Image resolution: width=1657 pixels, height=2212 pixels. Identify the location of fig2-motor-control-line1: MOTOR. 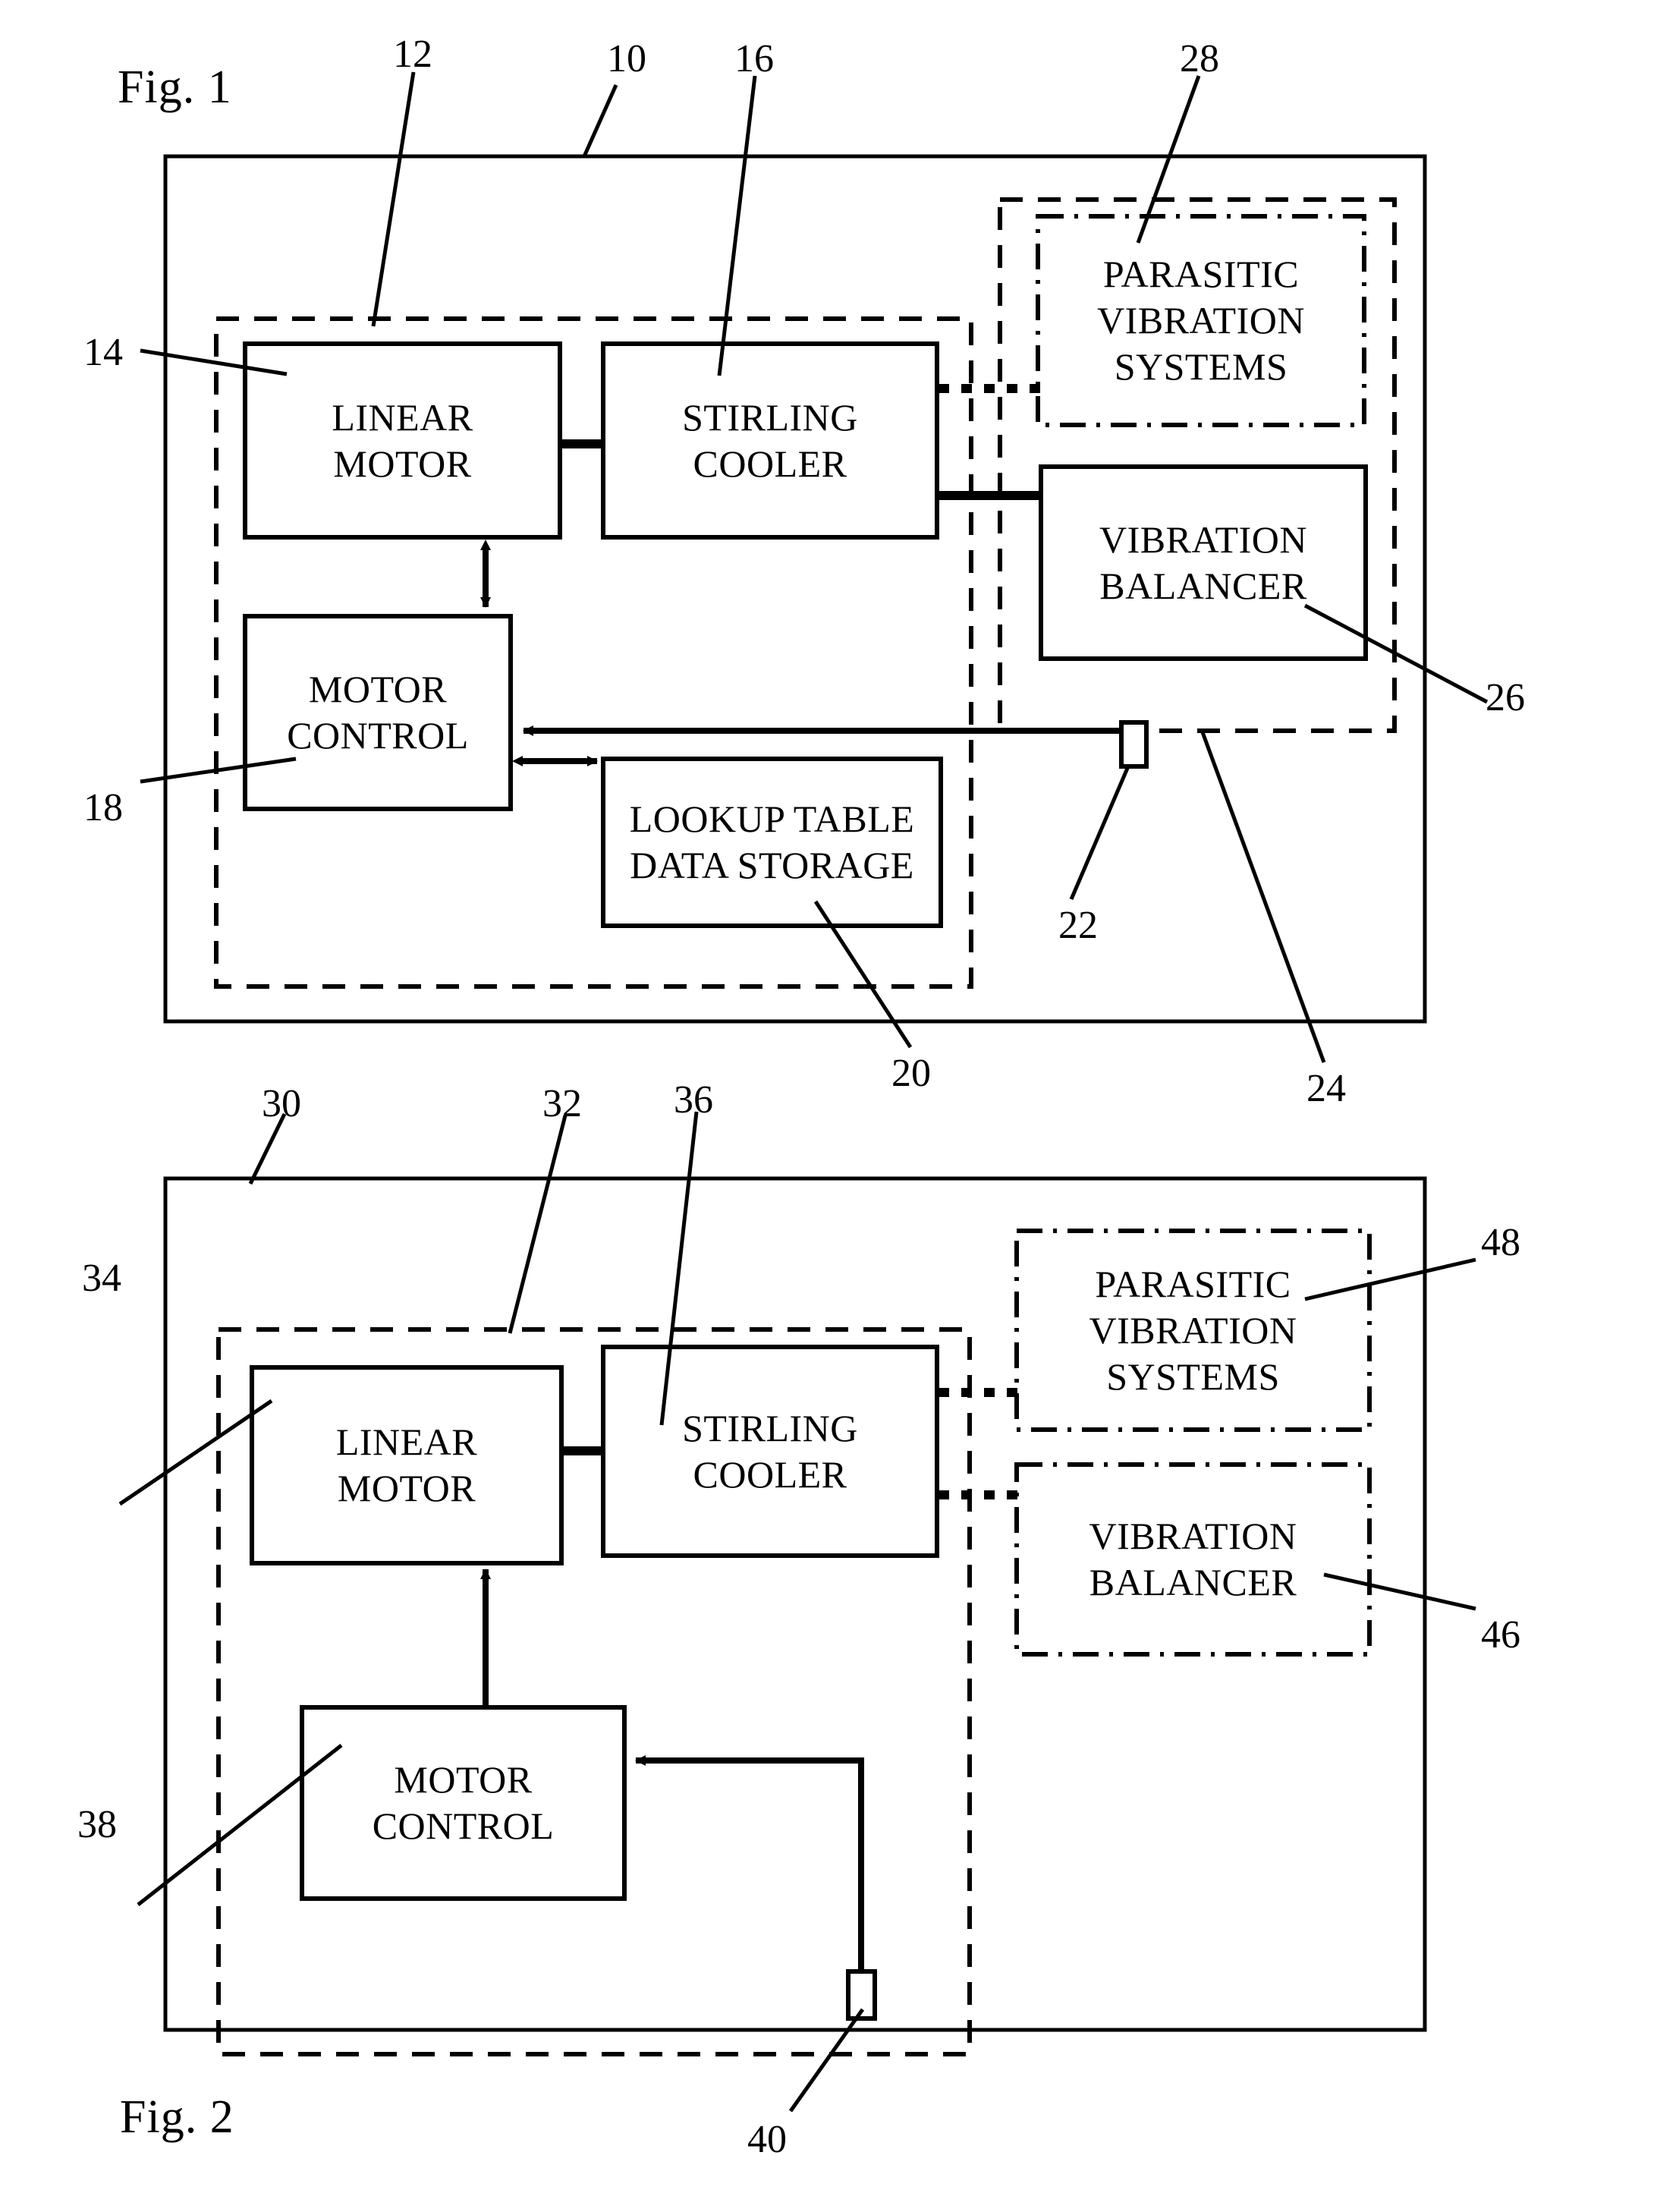
(463, 1779).